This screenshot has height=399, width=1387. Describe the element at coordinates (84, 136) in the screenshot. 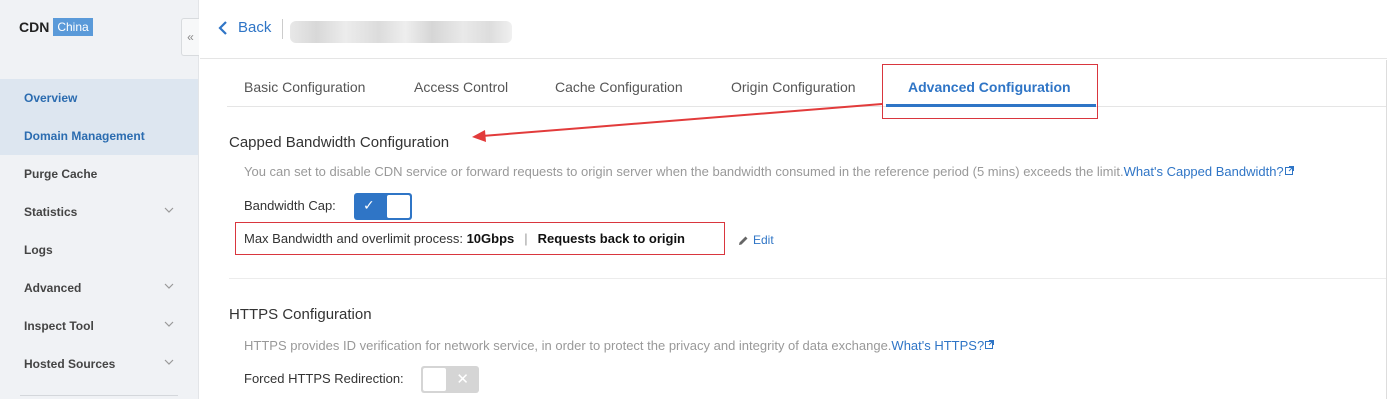

I see `sidebar-item-label: Domain Management` at that location.